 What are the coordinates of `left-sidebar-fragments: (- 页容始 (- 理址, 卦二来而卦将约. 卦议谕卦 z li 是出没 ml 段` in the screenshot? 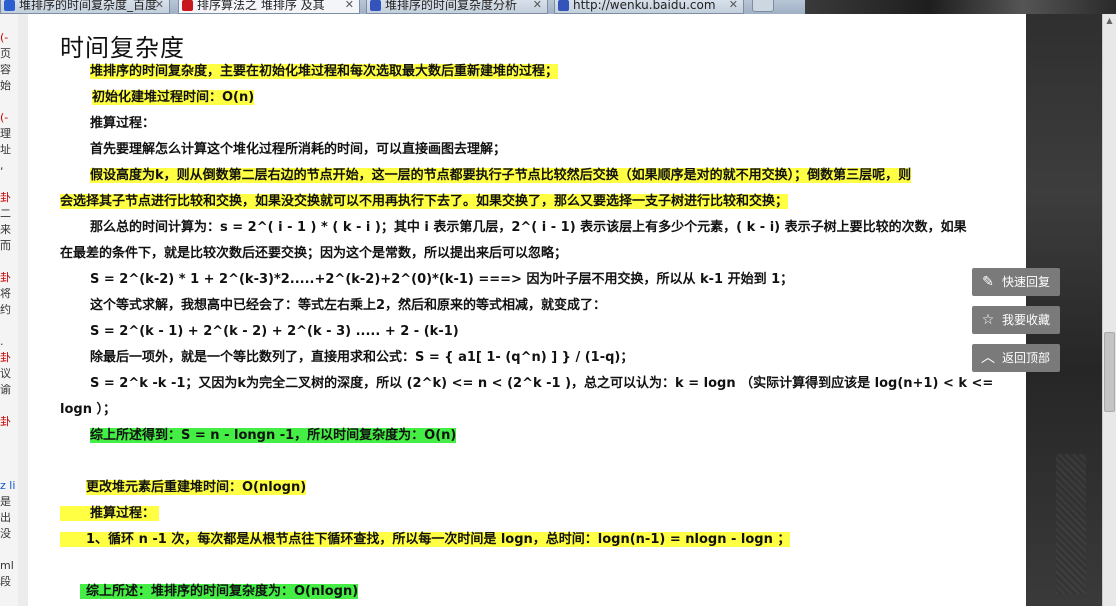 It's located at (9, 310).